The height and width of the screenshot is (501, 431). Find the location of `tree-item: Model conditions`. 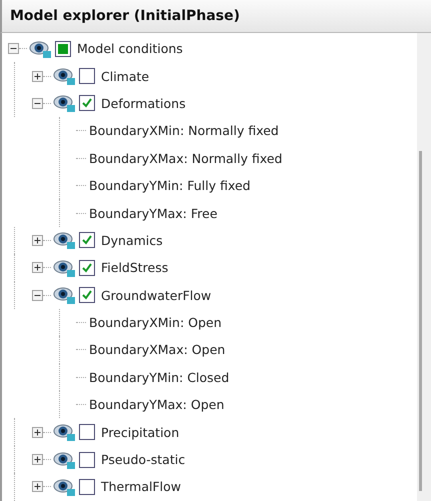

tree-item: Model conditions is located at coordinates (130, 48).